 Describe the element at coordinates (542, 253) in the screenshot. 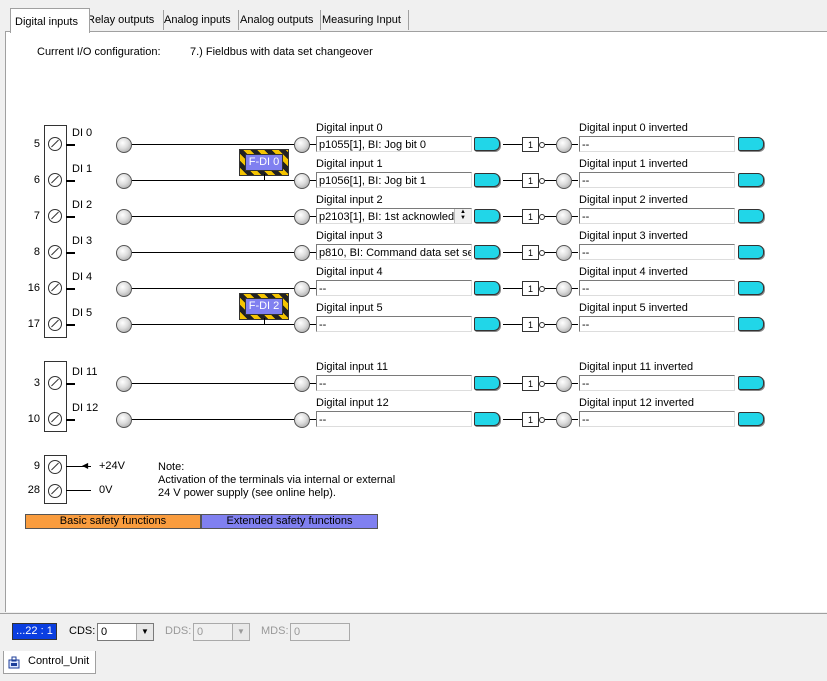

I see `inverter-dot` at that location.